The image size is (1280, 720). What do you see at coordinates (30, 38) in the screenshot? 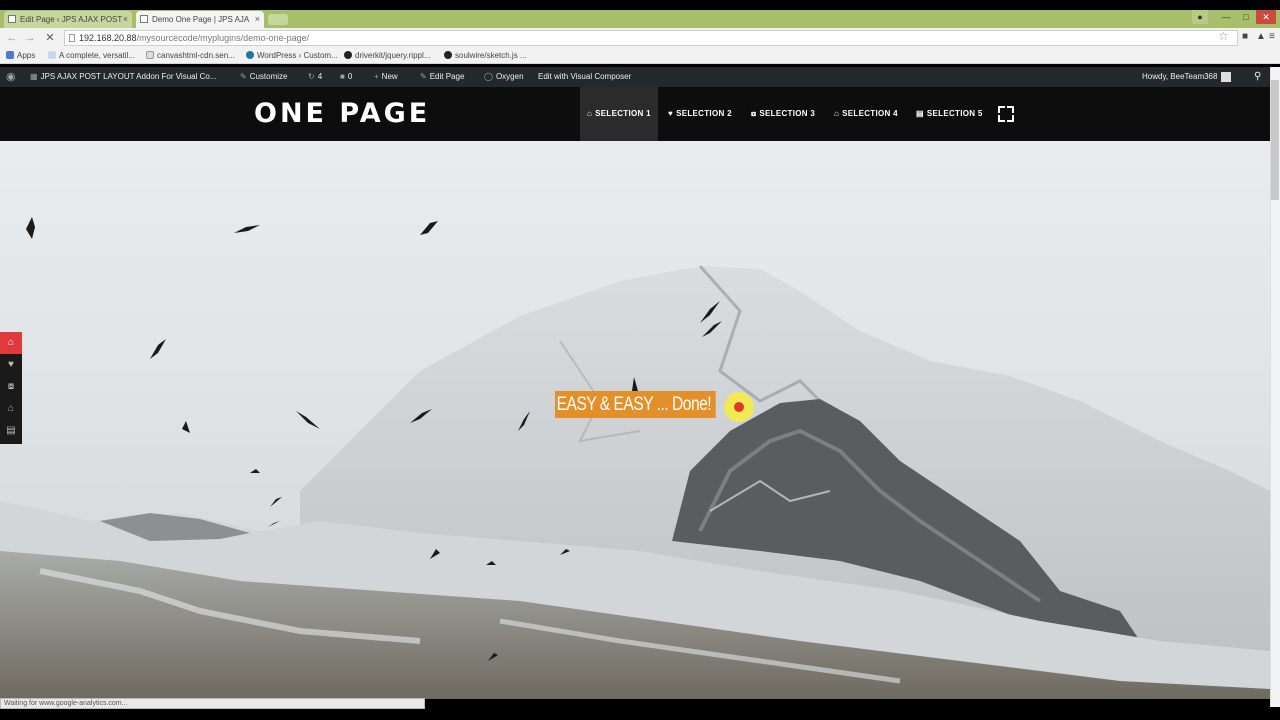
I see `forward-arrow-icon: →` at bounding box center [30, 38].